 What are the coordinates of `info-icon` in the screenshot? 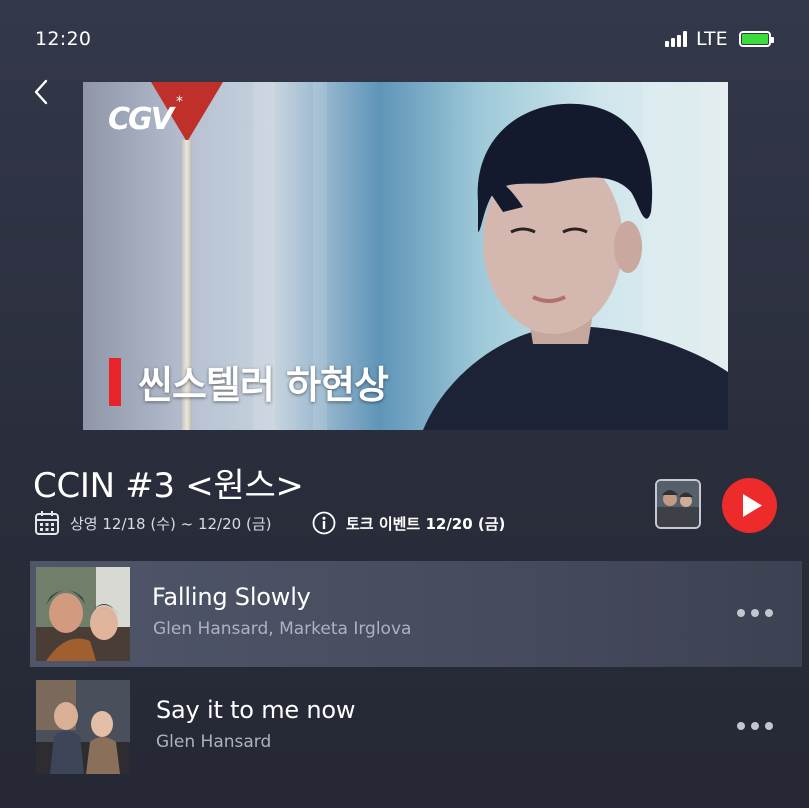 It's located at (324, 523).